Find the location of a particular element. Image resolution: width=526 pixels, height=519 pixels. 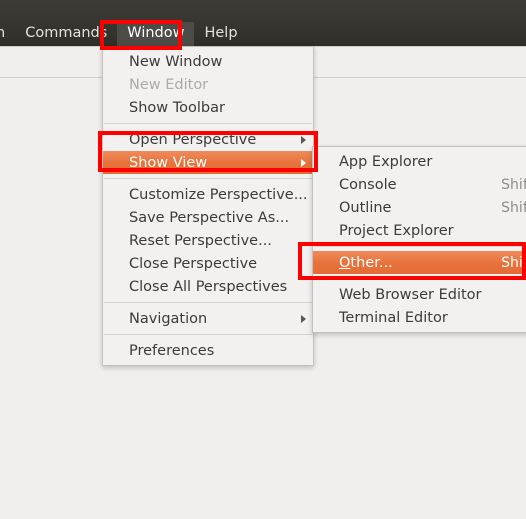

menu-item-web-browser-editor: Web Browser Editor is located at coordinates (419, 294).